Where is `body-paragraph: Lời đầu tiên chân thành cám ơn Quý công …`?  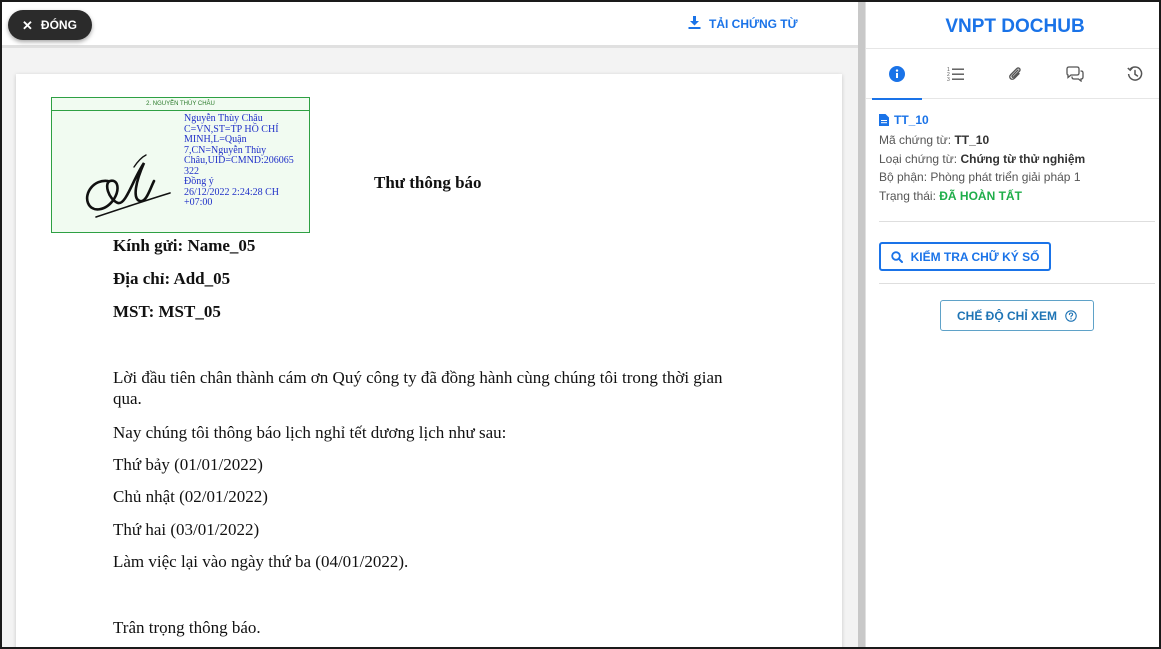 body-paragraph: Lời đầu tiên chân thành cám ơn Quý công … is located at coordinates (418, 388).